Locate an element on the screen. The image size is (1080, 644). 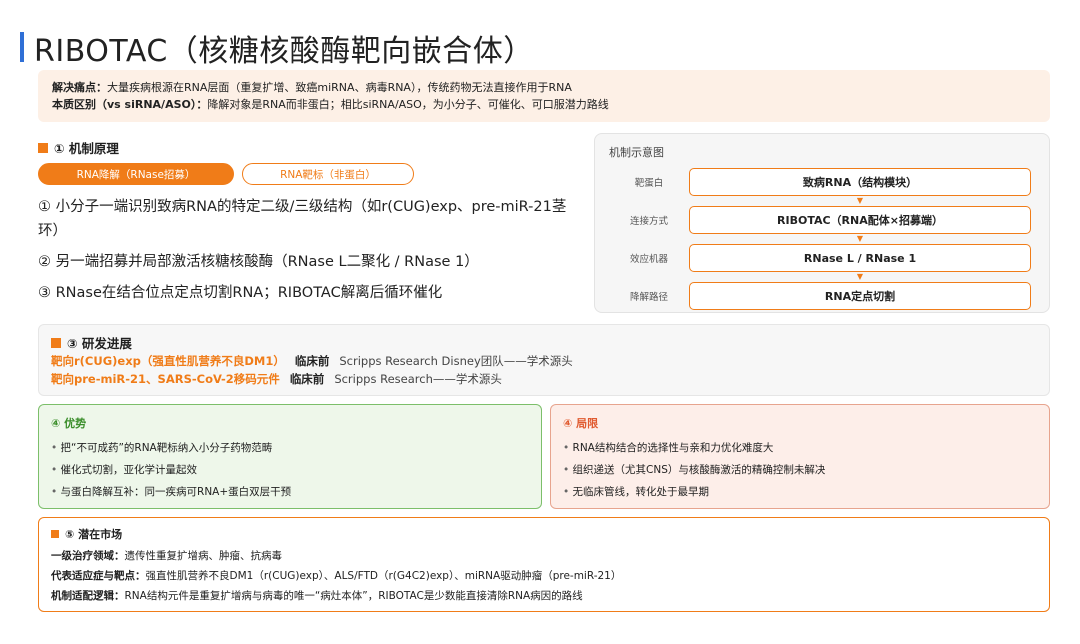
market-line-text: 遗传性重复扩增病、肿瘤、抗病毒 is located at coordinates (203, 556).